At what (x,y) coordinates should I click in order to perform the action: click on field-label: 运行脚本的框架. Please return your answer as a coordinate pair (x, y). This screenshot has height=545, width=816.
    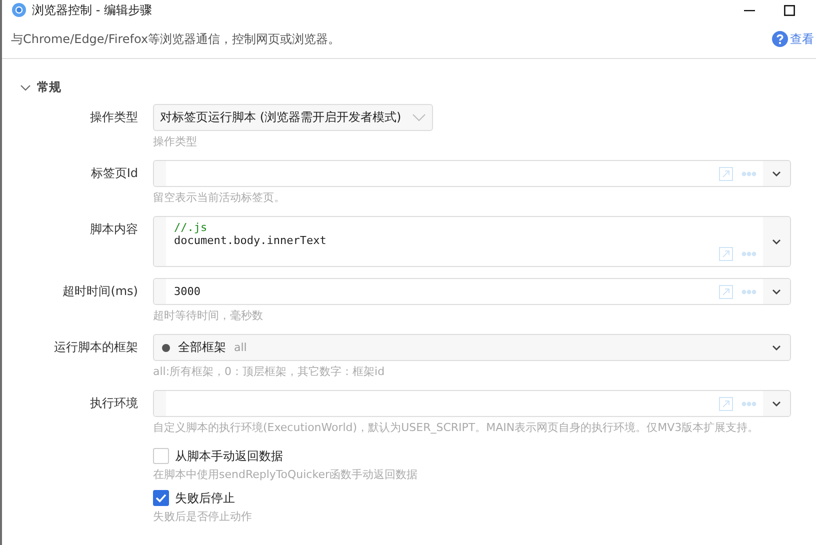
    Looking at the image, I should click on (96, 347).